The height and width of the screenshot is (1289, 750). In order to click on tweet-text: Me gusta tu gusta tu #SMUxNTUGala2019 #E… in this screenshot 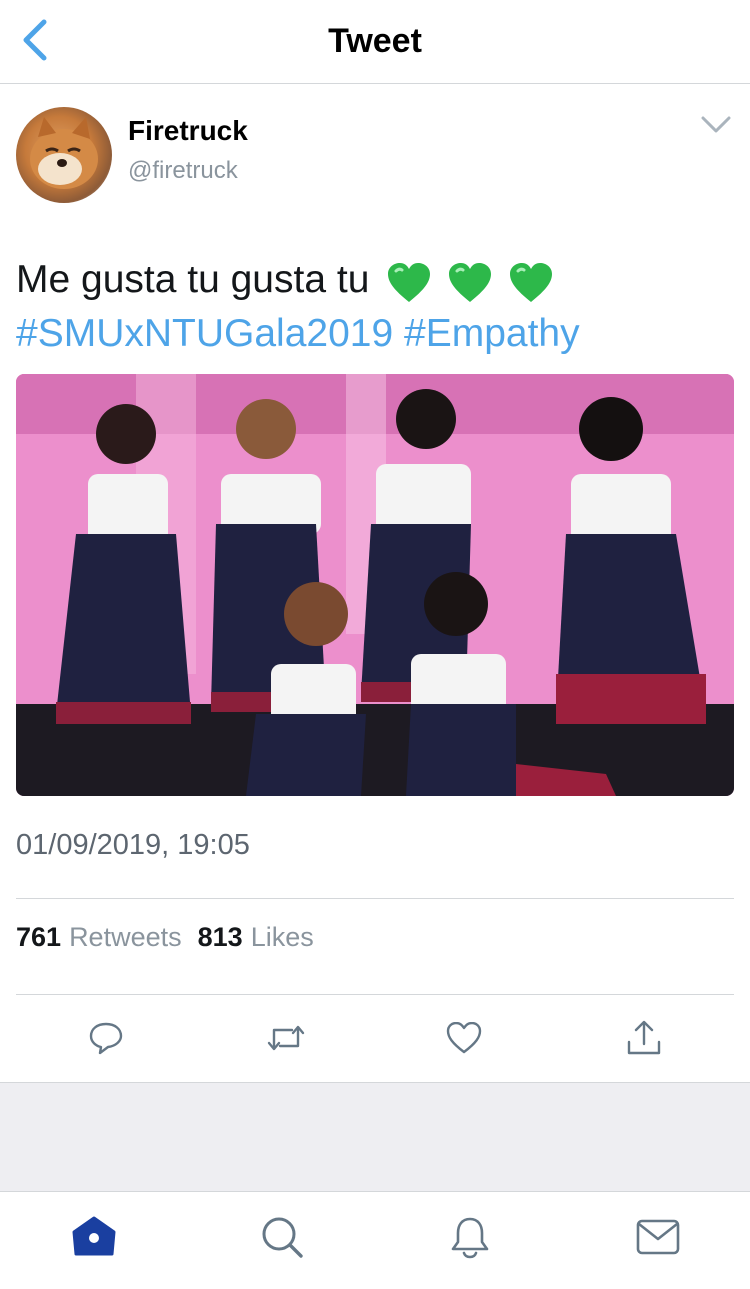, I will do `click(375, 307)`.